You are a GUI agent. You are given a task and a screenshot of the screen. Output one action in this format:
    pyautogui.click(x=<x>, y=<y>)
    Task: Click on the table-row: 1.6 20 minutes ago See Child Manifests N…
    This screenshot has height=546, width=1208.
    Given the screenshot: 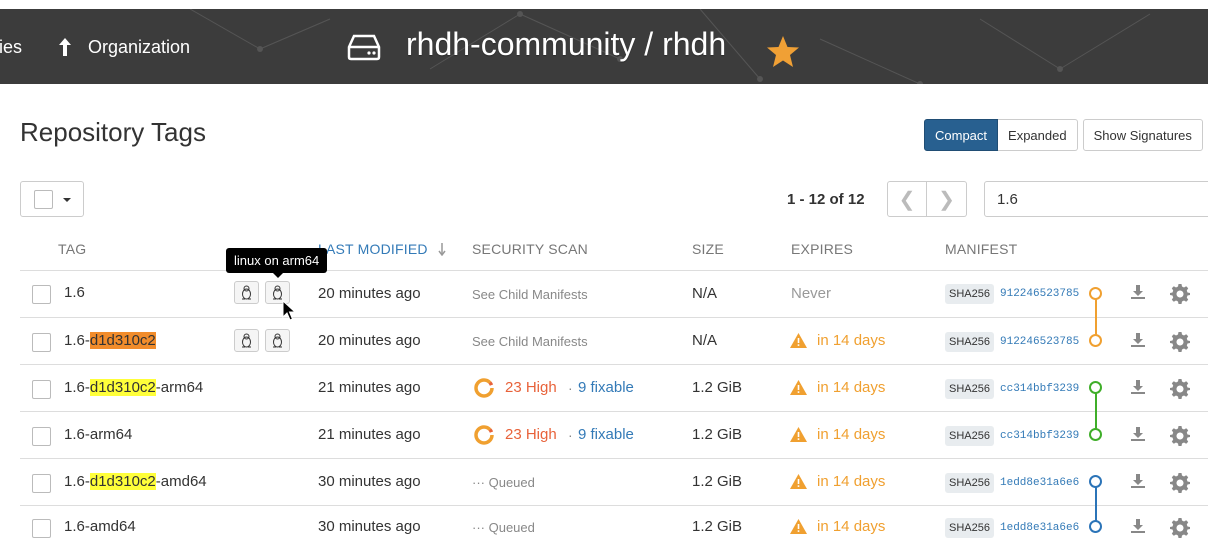 What is the action you would take?
    pyautogui.click(x=614, y=294)
    